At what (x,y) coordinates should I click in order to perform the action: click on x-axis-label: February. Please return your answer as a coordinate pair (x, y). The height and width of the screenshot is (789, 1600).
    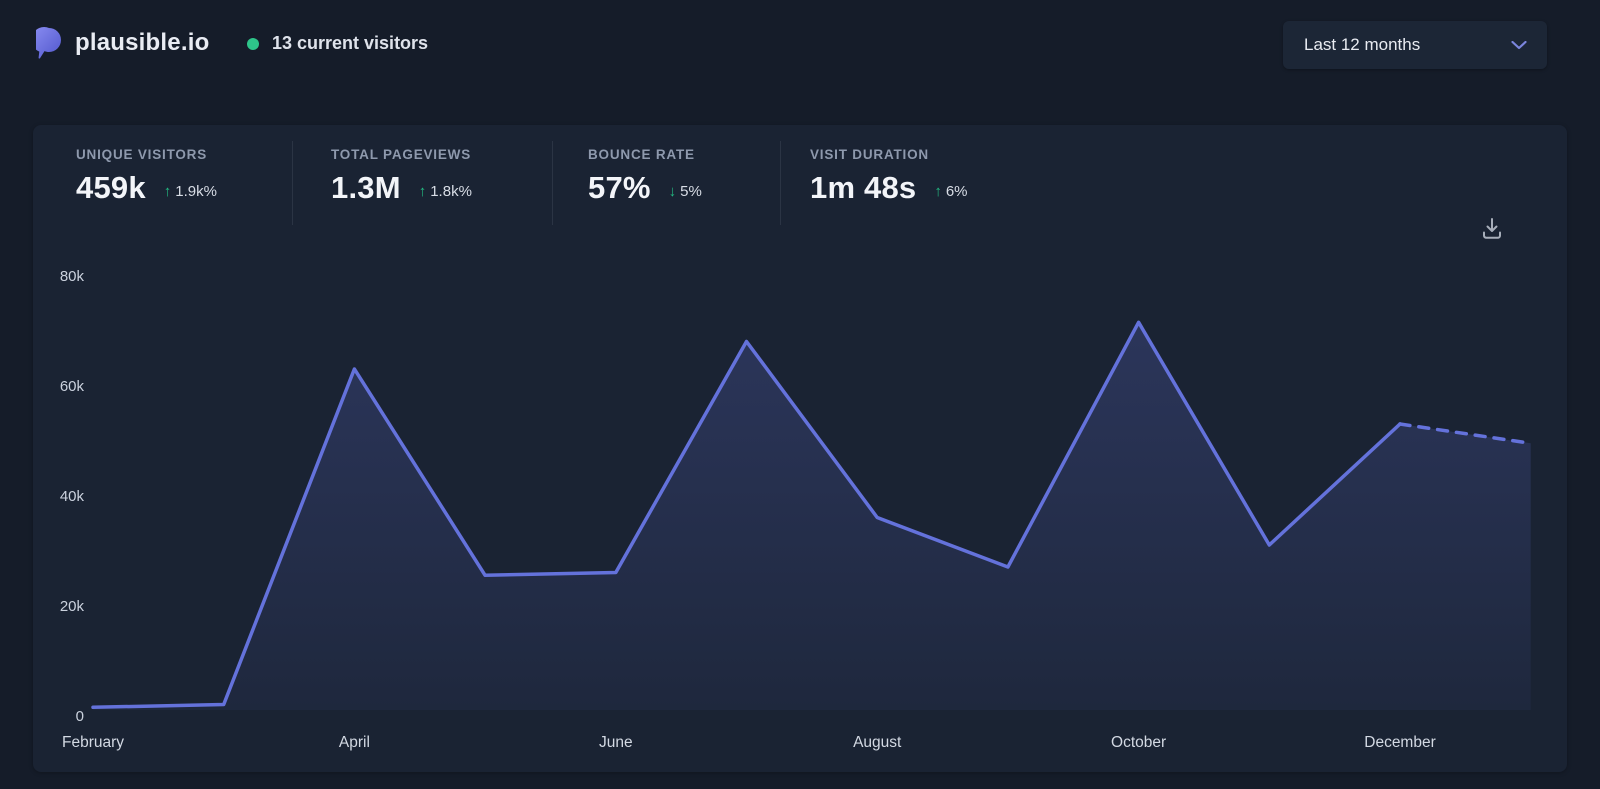
    Looking at the image, I should click on (93, 742).